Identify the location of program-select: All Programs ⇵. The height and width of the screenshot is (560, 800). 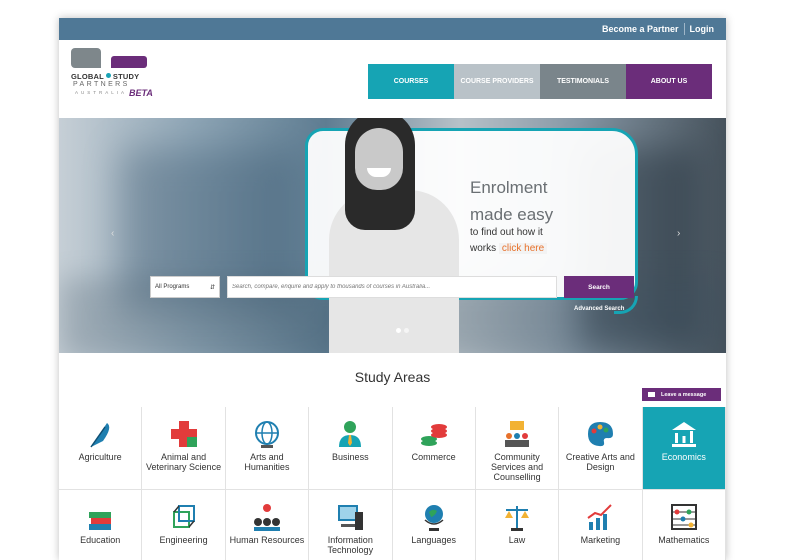
(185, 287).